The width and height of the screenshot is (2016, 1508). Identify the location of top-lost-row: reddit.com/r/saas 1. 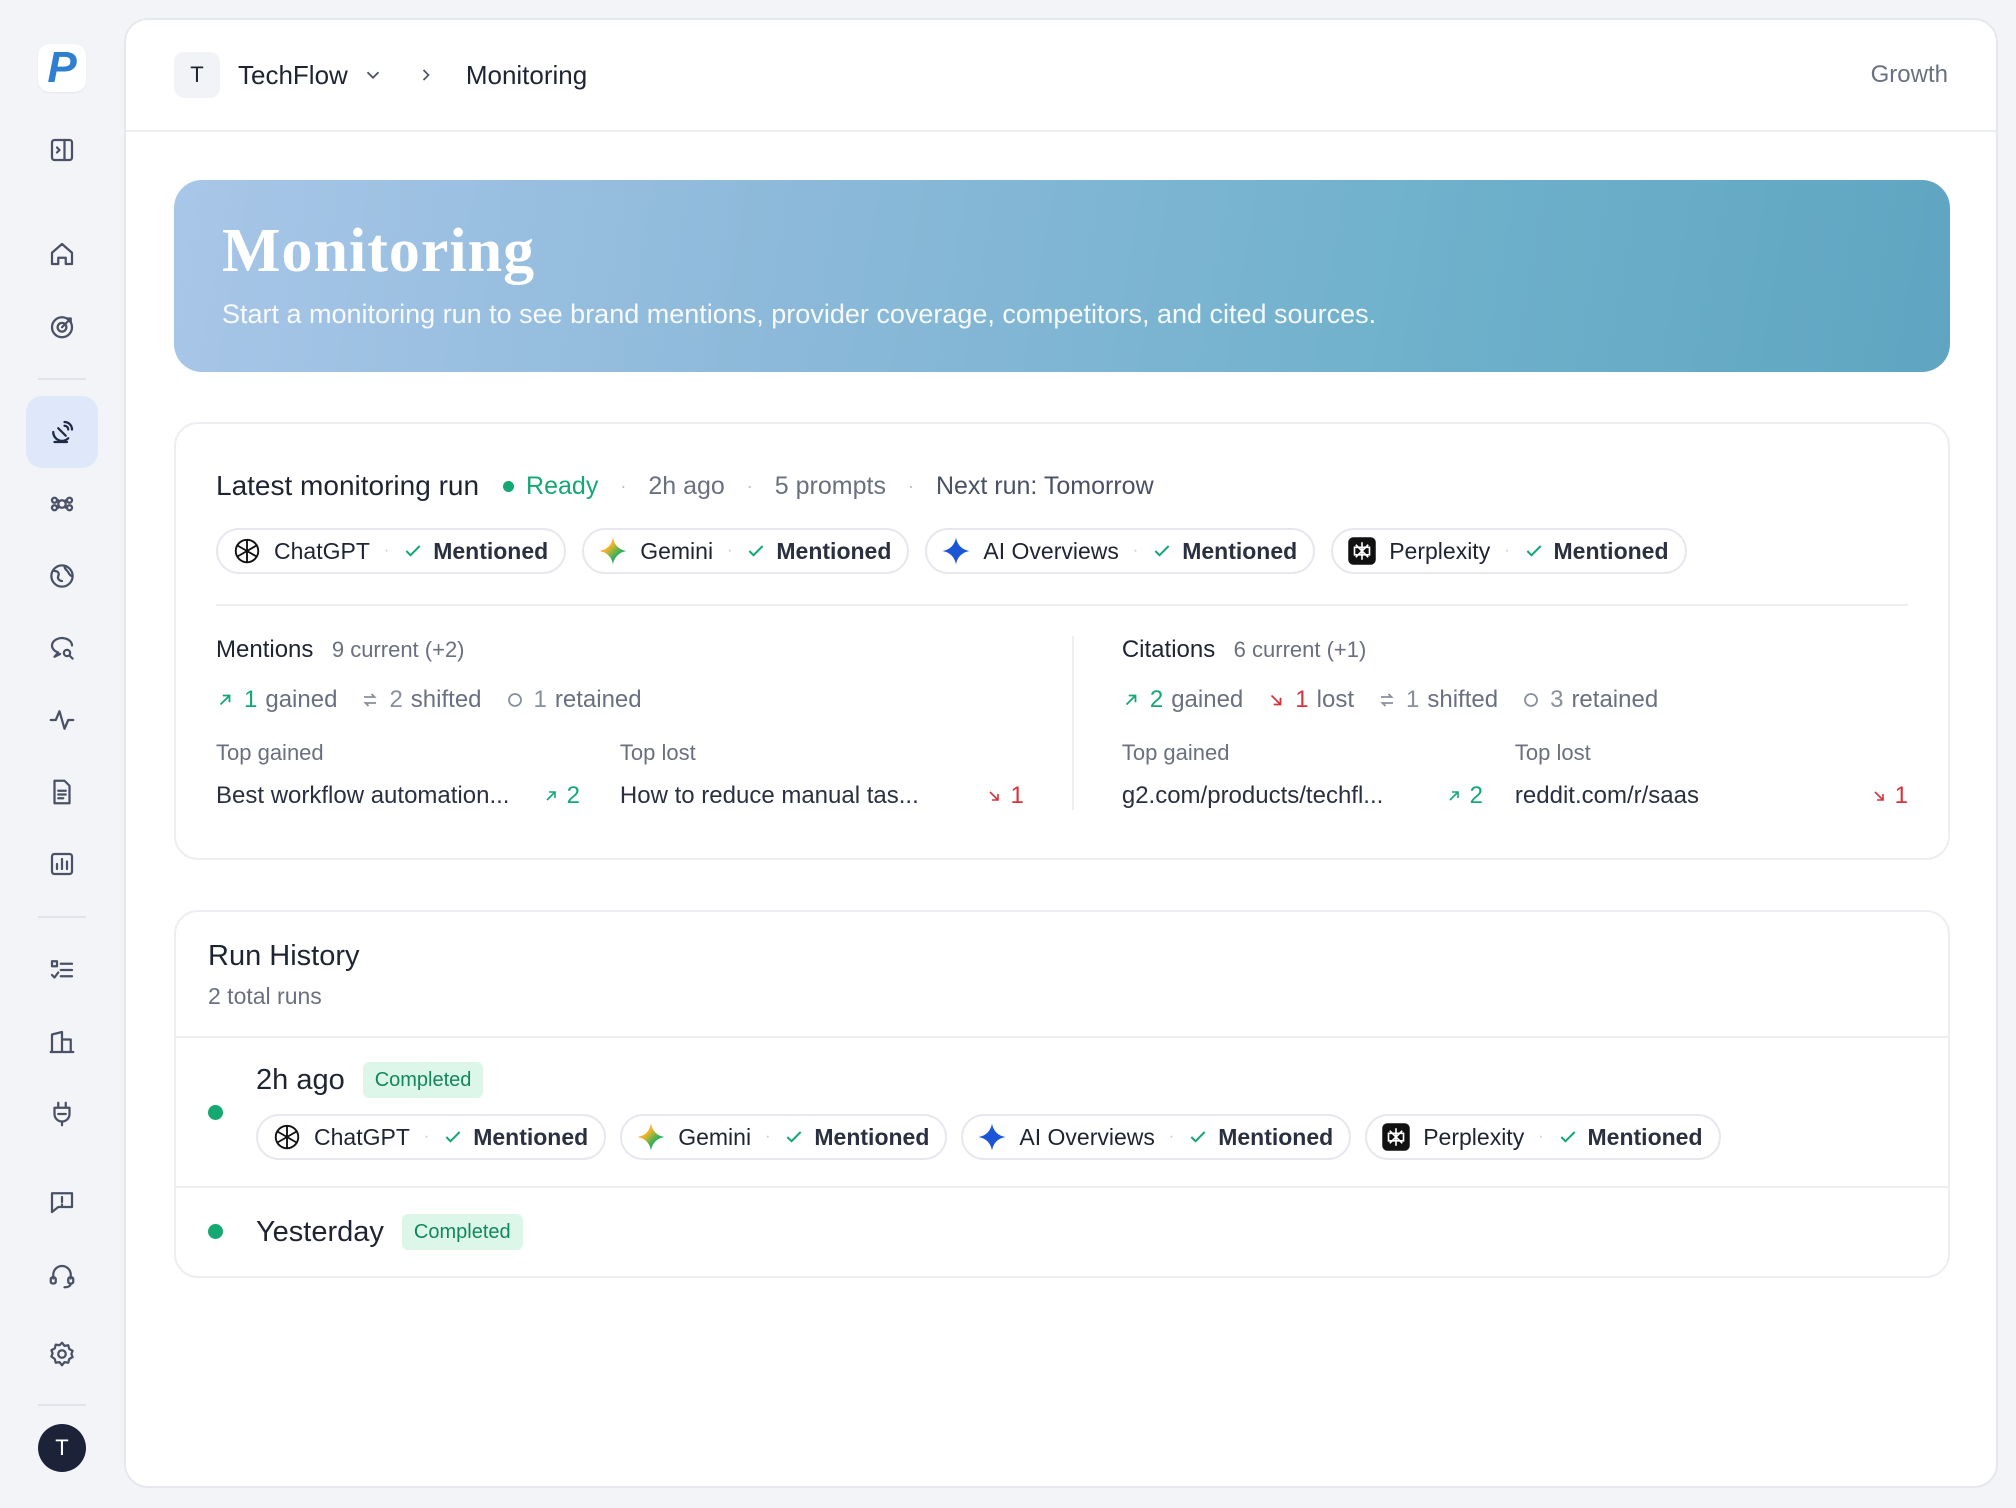
(1711, 796).